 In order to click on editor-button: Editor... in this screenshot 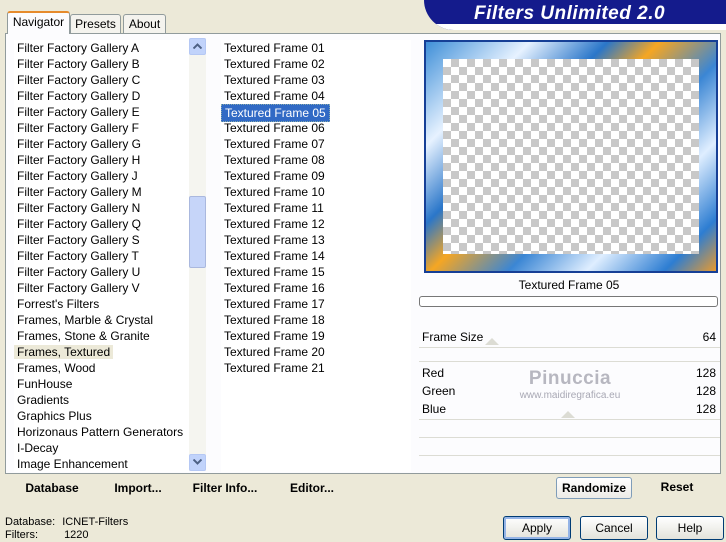, I will do `click(312, 488)`.